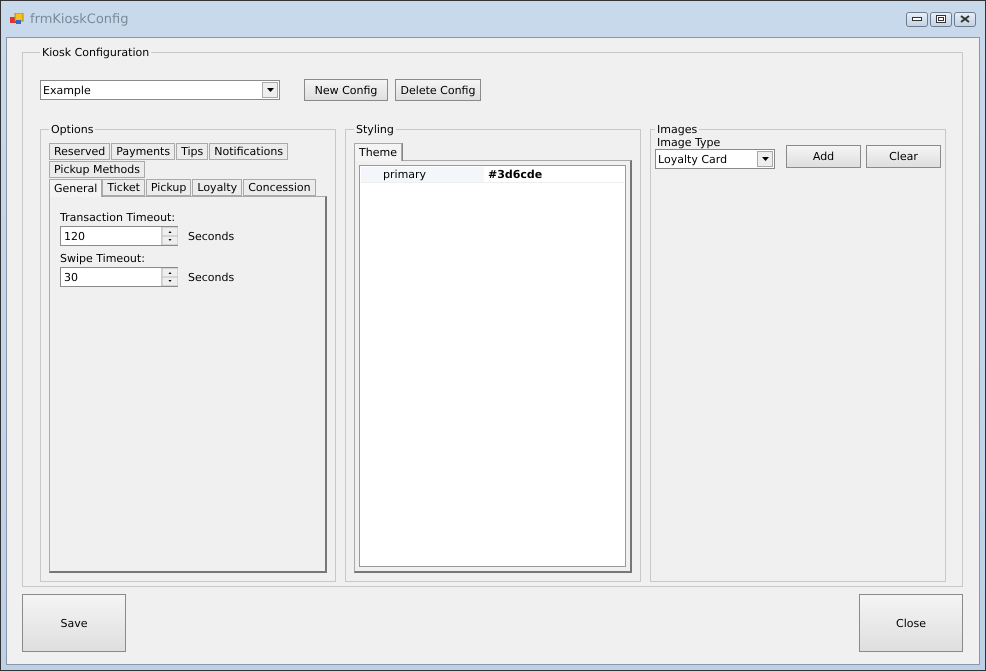 The image size is (986, 671). Describe the element at coordinates (346, 90) in the screenshot. I see `config-button: New Config` at that location.